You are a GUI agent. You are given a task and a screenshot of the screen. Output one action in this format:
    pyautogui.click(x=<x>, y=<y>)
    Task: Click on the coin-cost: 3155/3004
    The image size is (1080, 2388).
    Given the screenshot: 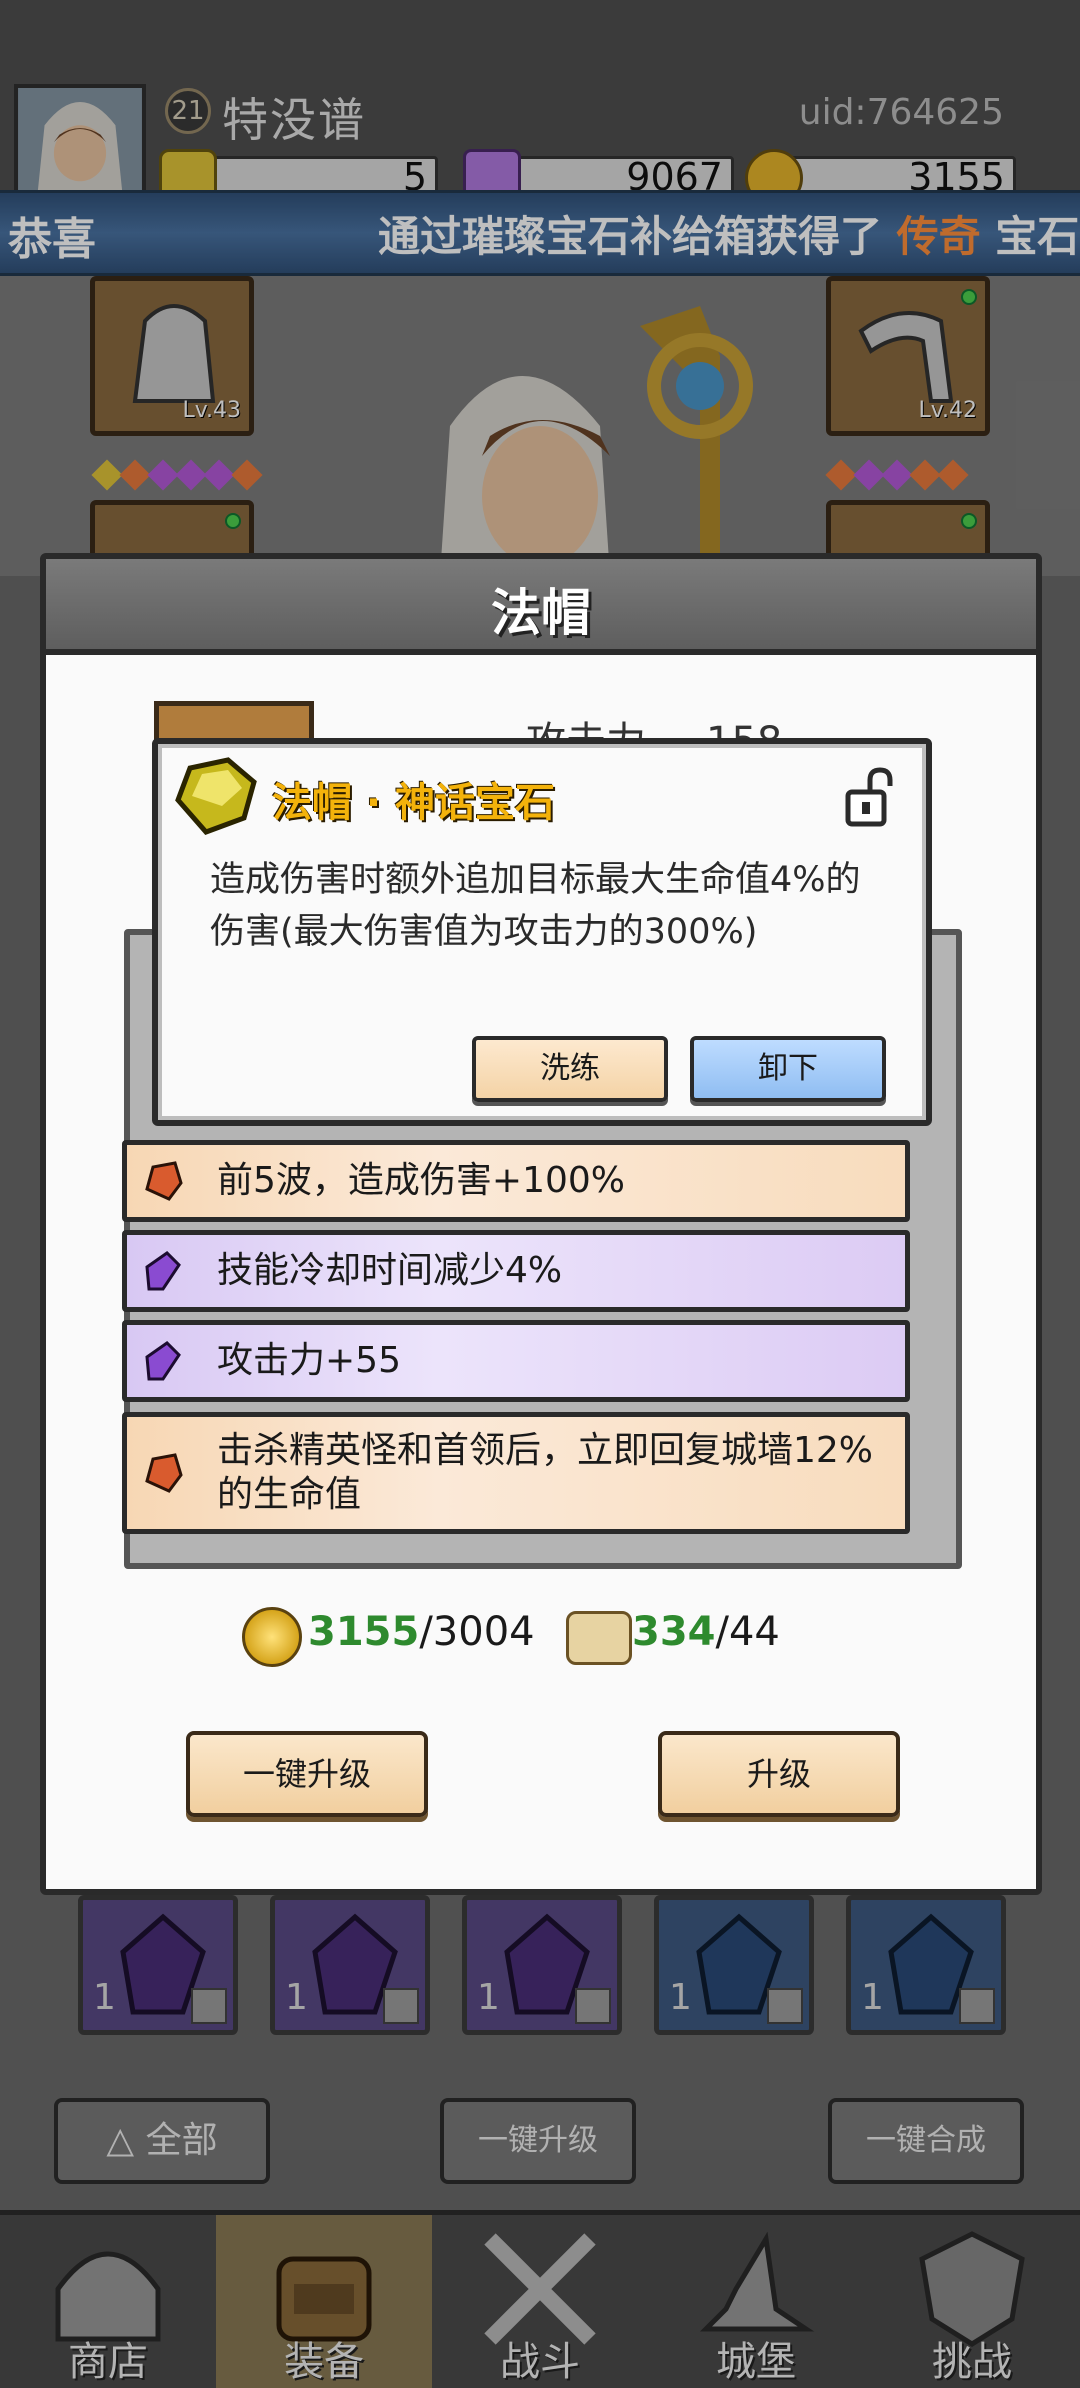 What is the action you would take?
    pyautogui.click(x=421, y=1632)
    